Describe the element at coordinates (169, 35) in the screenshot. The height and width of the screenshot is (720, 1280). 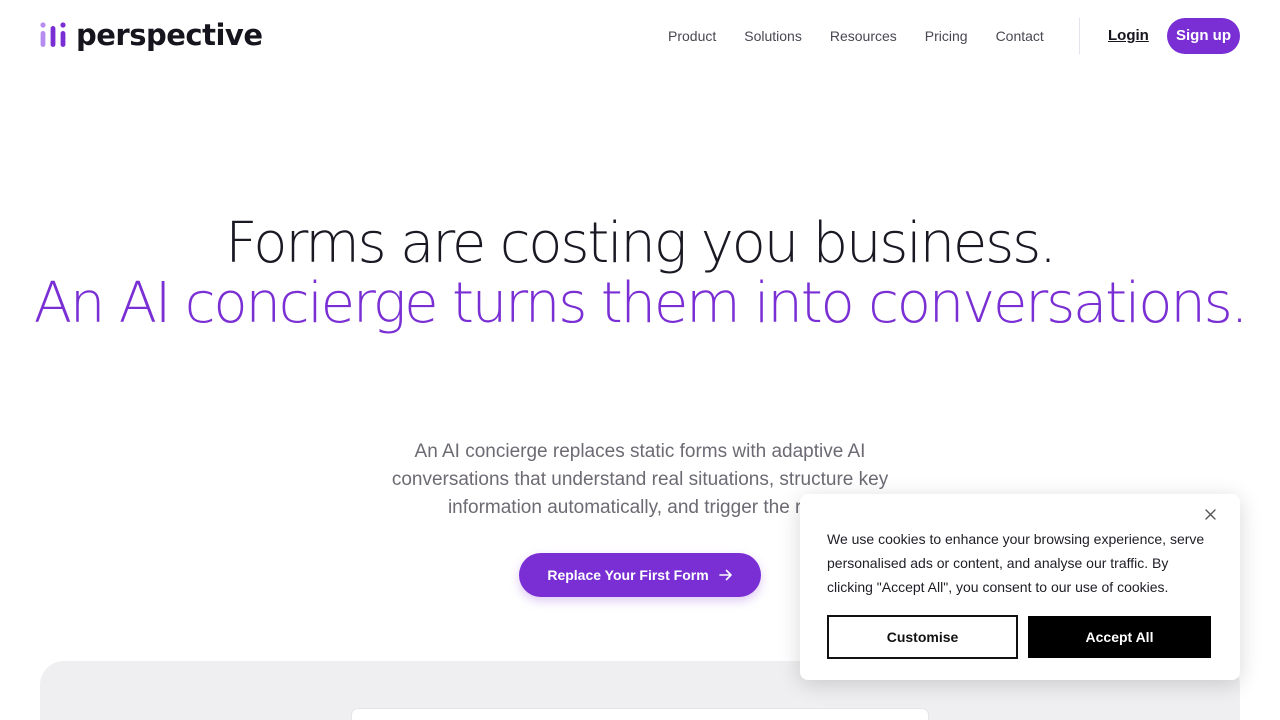
I see `logo-wordmark: perspective` at that location.